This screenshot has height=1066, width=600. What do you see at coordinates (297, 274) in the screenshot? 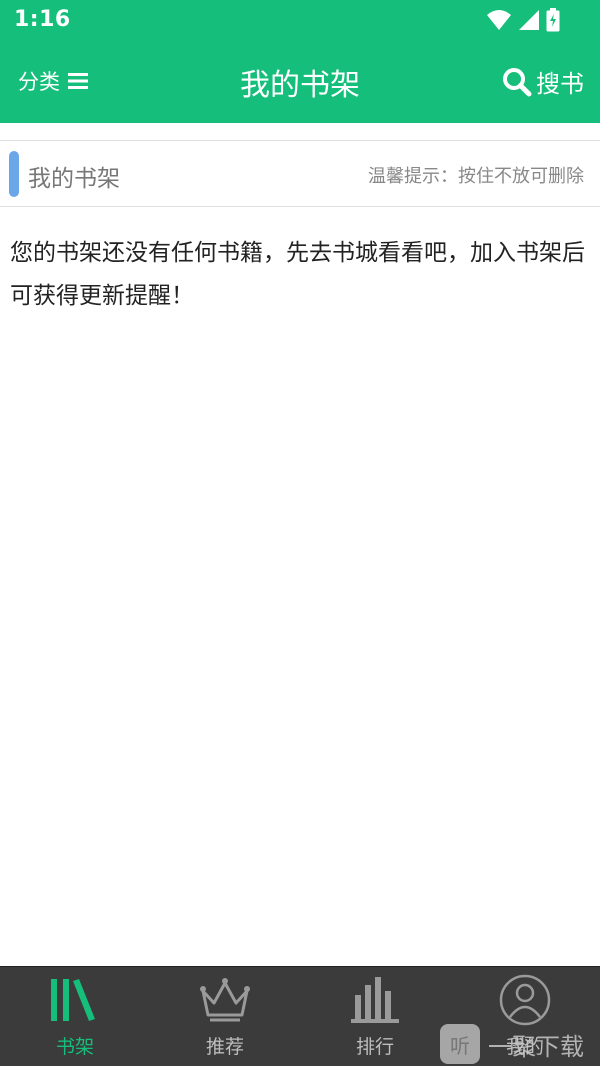
I see `empty-shelf-message: 您的书架还没有任何书籍，先去书城看看吧，加入书架后可获得更新提醒！` at bounding box center [297, 274].